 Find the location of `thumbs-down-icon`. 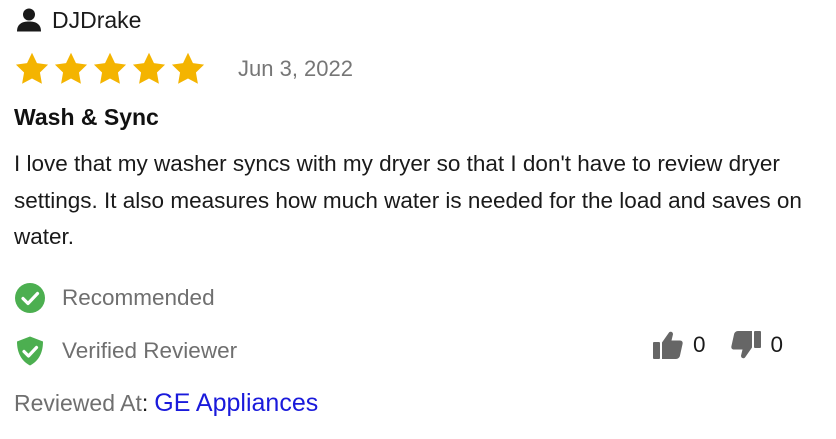

thumbs-down-icon is located at coordinates (745, 345).